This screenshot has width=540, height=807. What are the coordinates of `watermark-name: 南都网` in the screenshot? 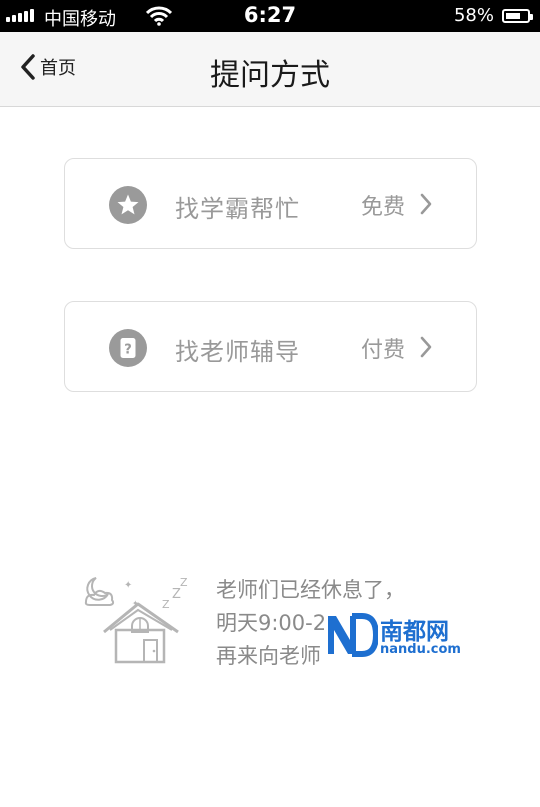 It's located at (414, 632).